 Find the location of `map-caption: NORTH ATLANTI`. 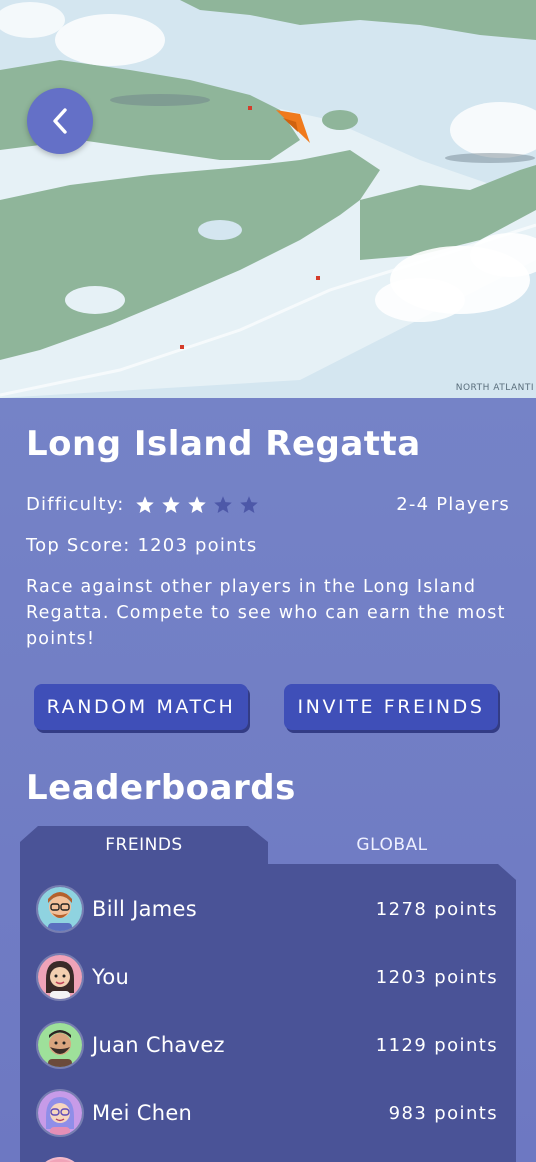

map-caption: NORTH ATLANTI is located at coordinates (494, 388).